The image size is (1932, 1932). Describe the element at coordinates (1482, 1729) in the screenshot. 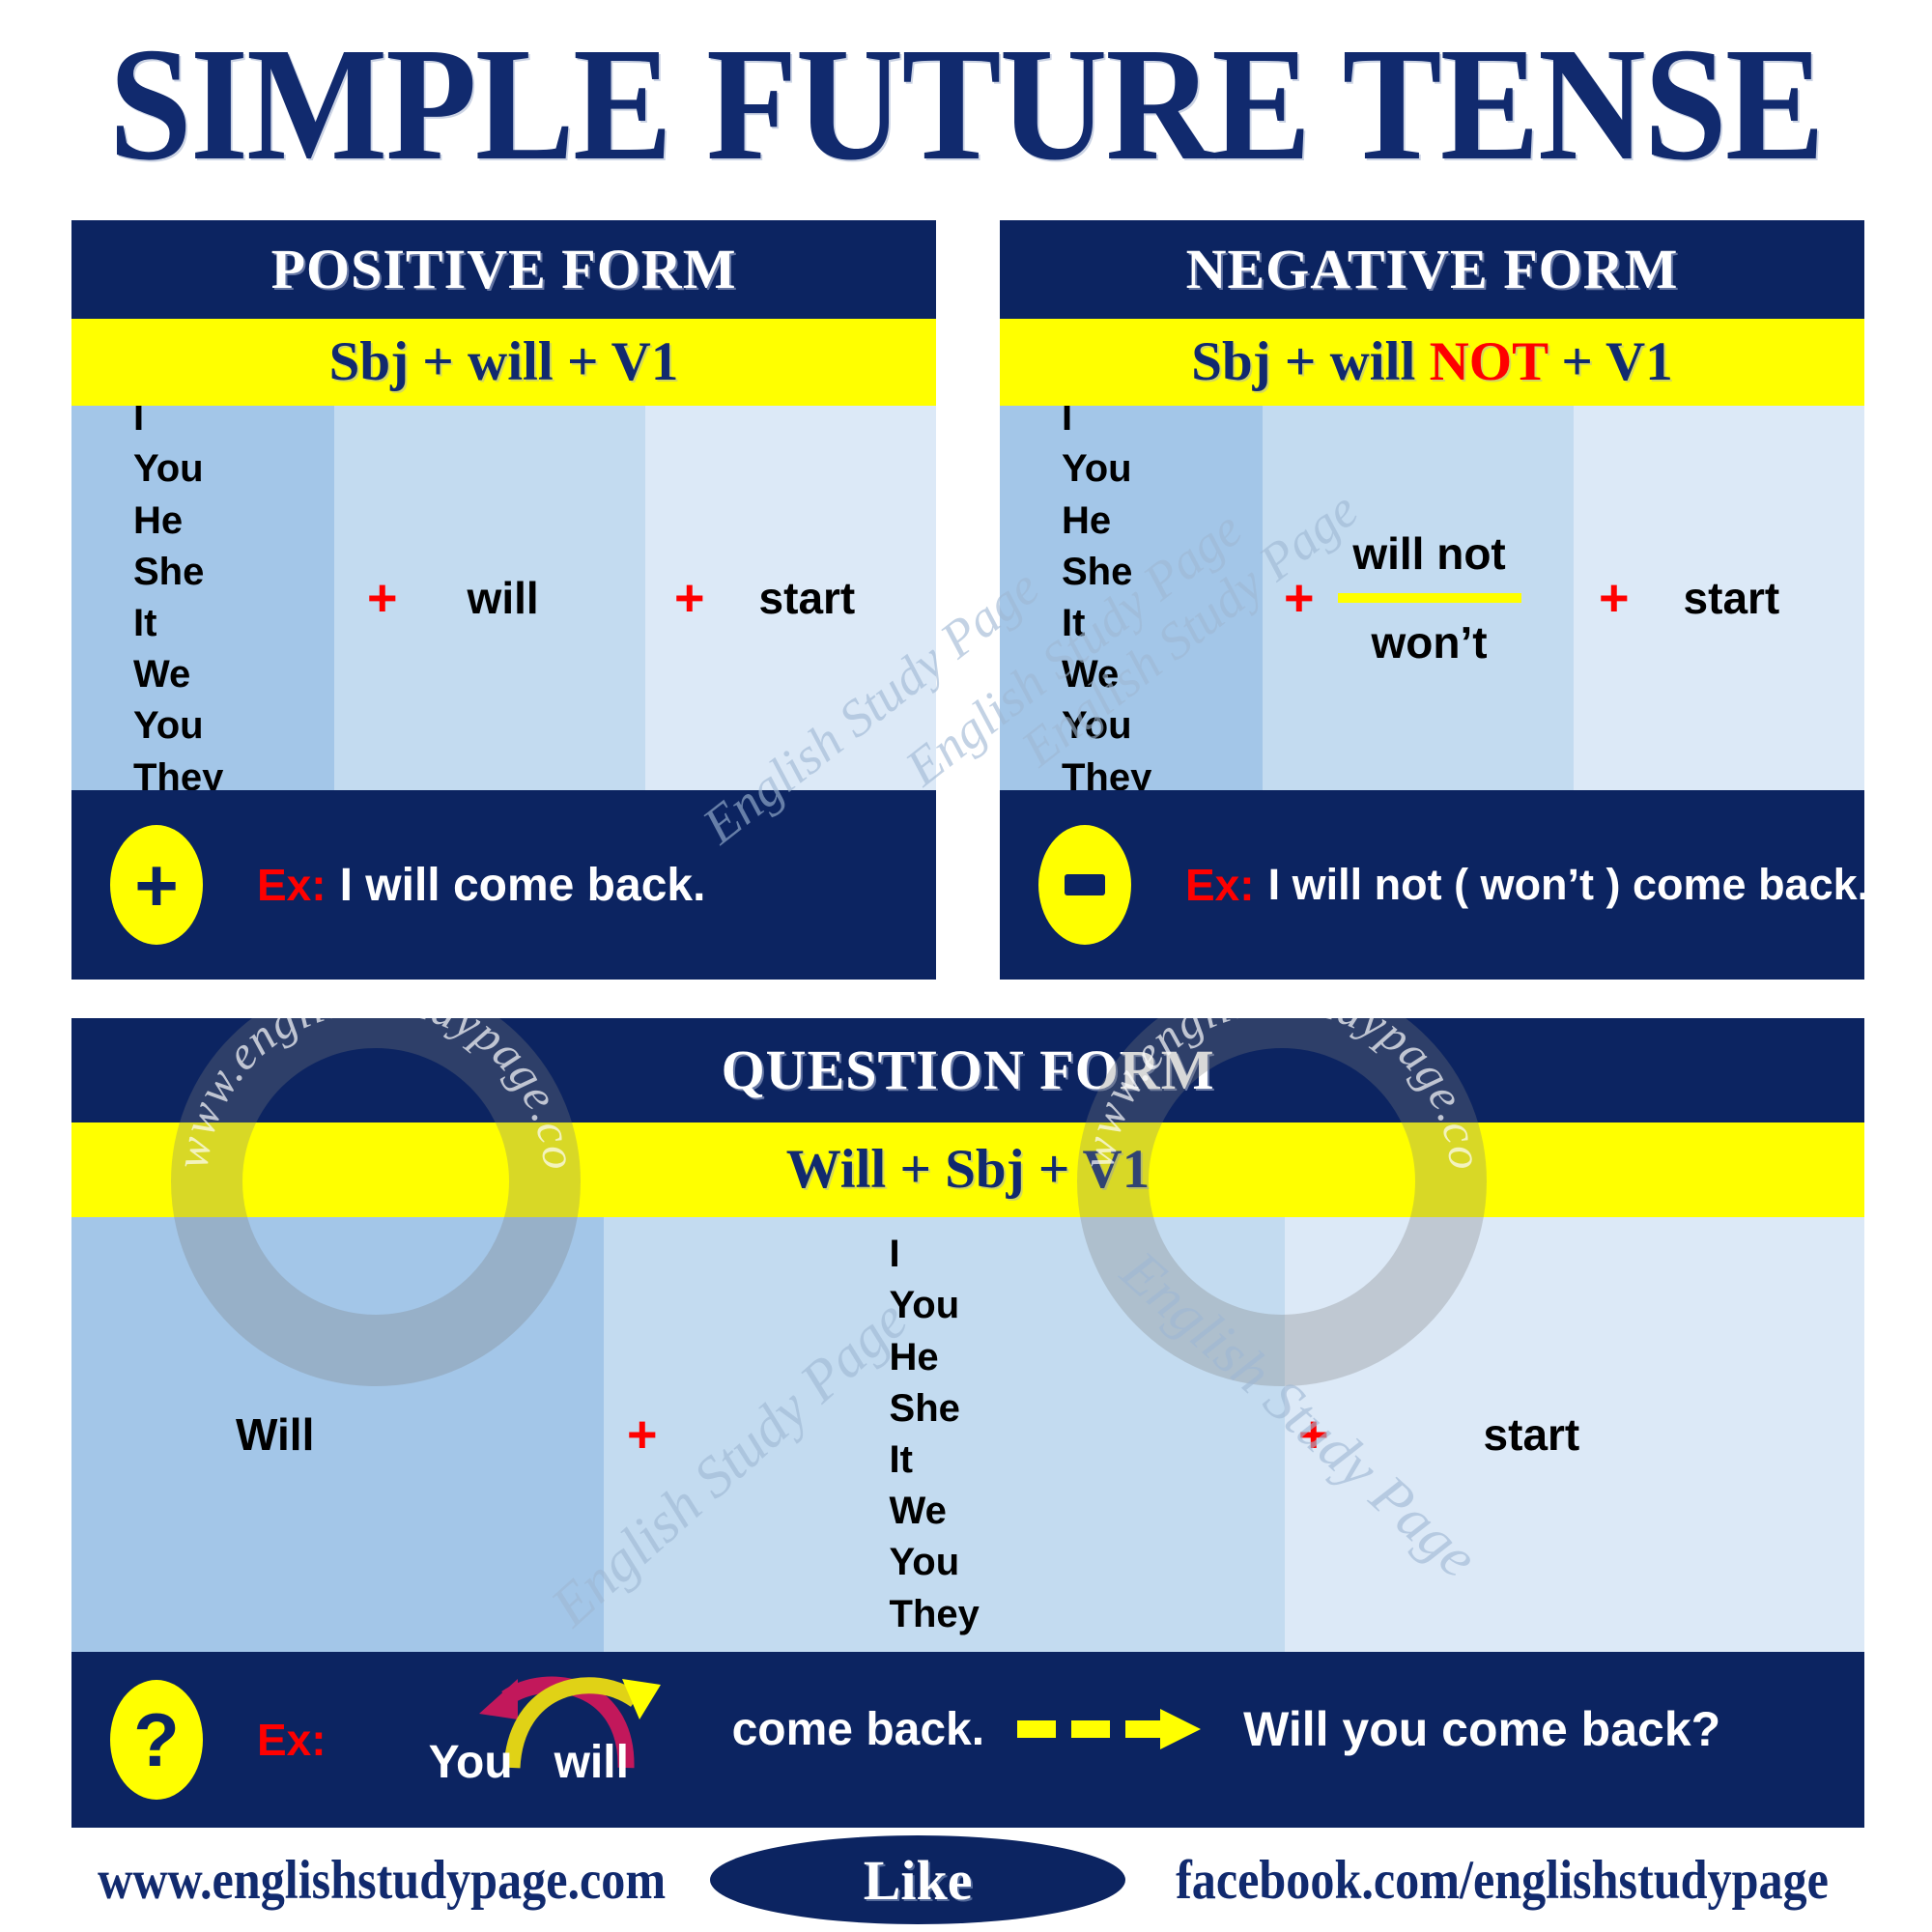

I see `question-result-sentence: Will you come back?` at that location.